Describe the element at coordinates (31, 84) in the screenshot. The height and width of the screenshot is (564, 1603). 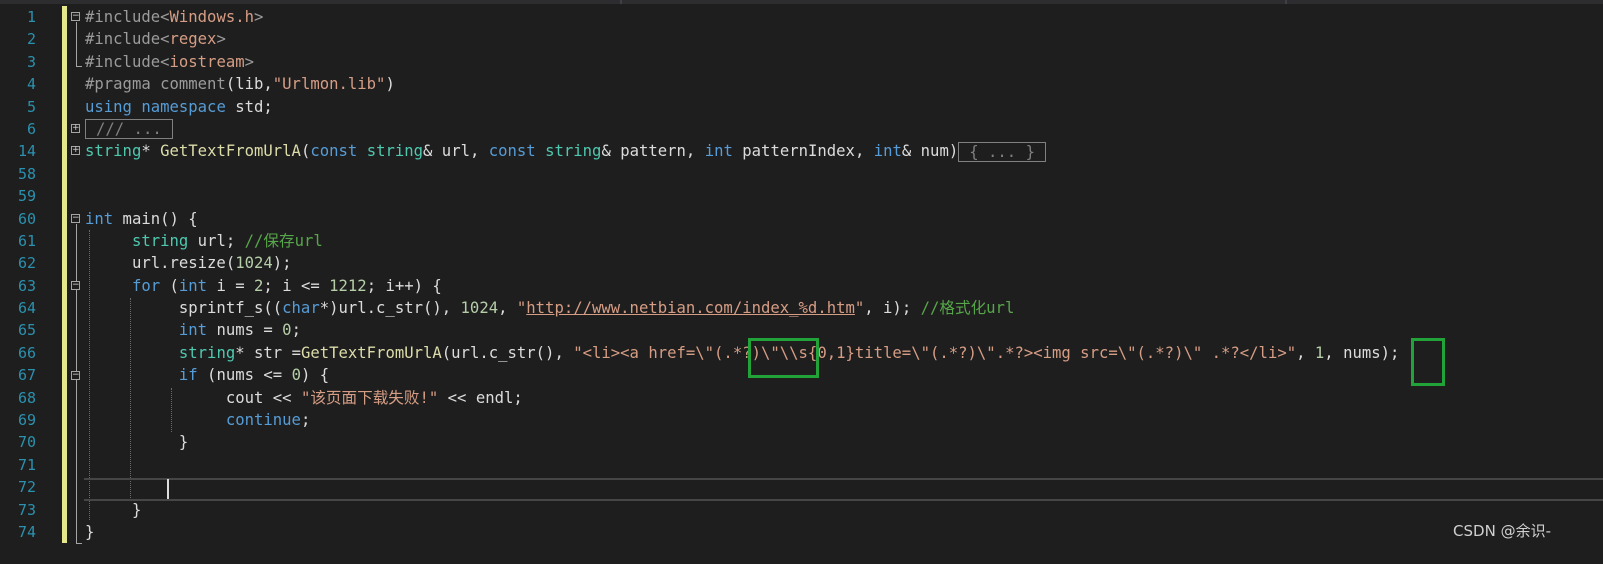
I see `line-number: 4` at that location.